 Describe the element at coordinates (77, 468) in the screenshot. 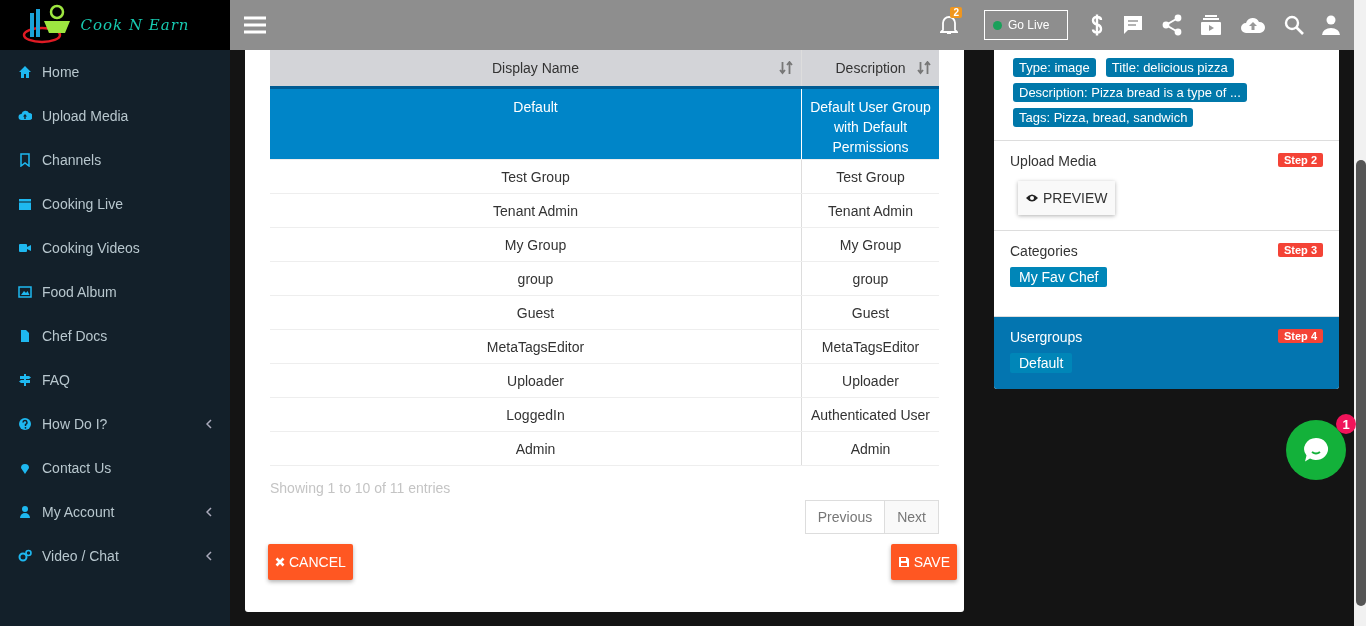

I see `sidebar-item-label: Contact Us` at that location.